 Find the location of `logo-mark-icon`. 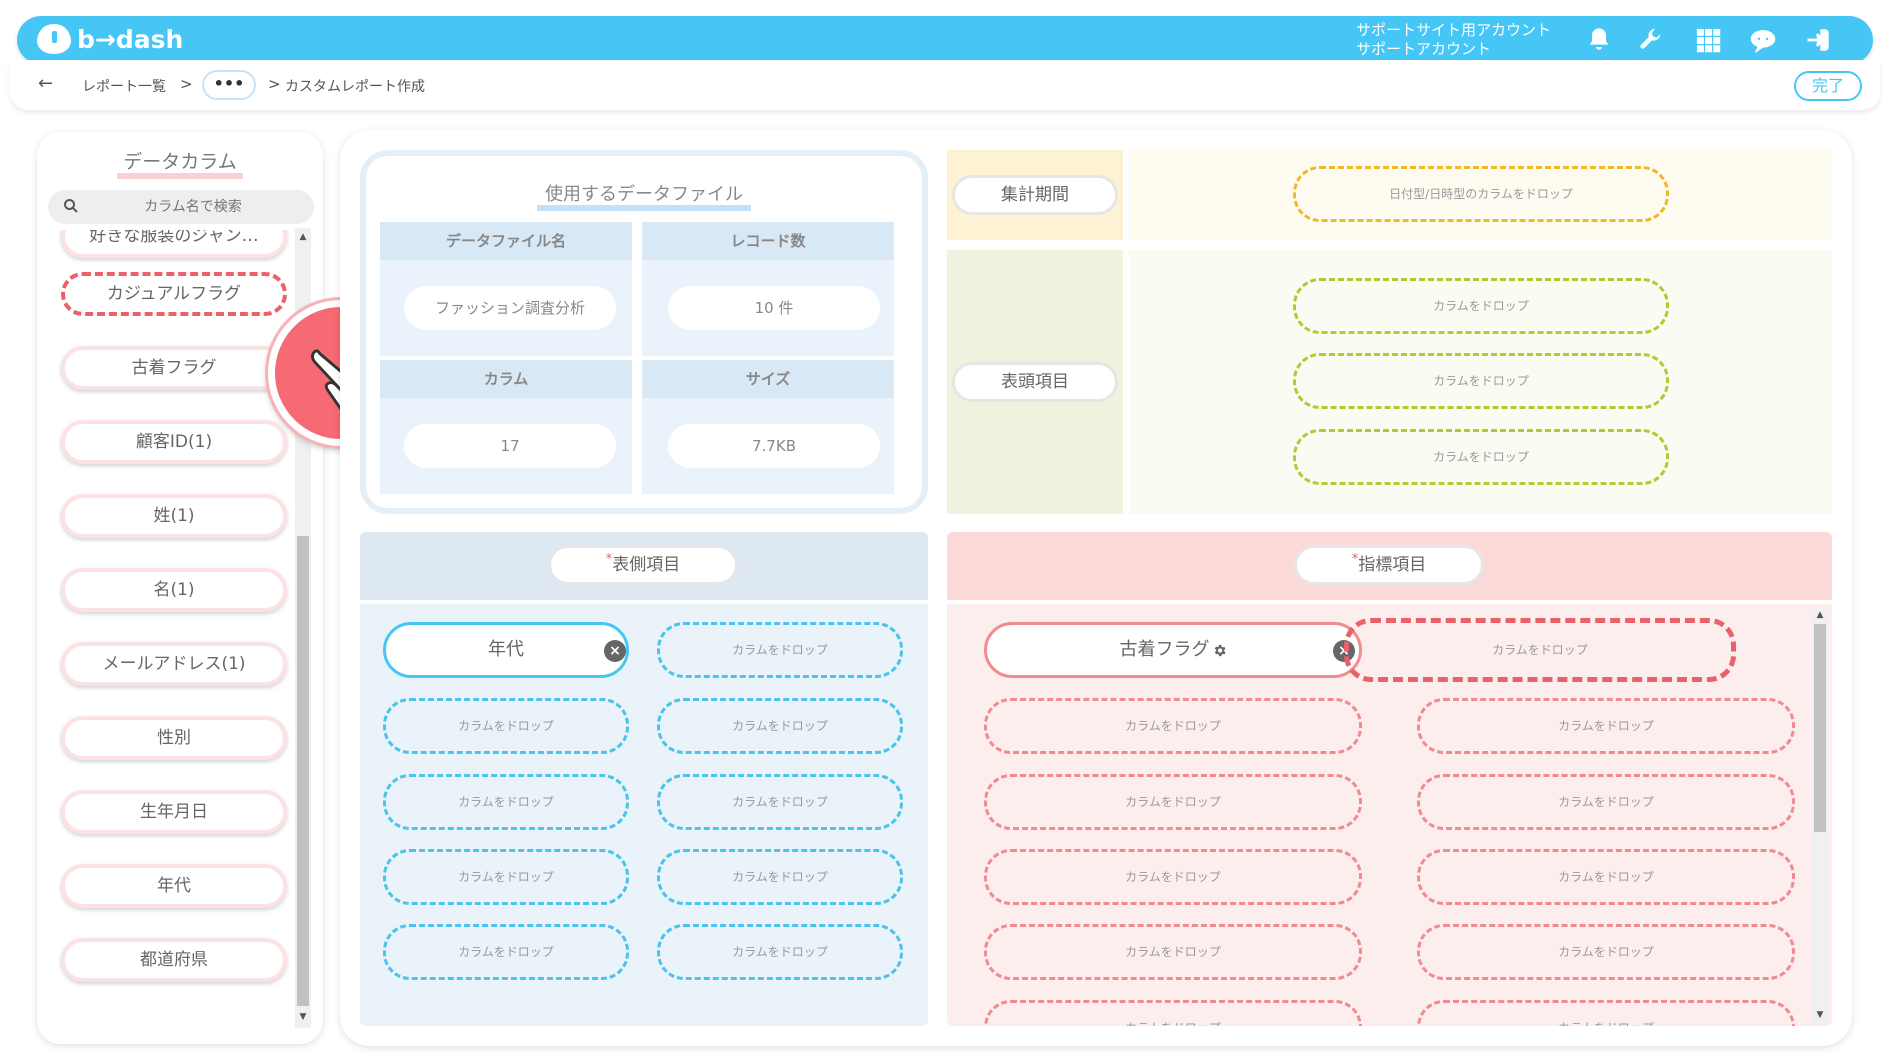

logo-mark-icon is located at coordinates (54, 39).